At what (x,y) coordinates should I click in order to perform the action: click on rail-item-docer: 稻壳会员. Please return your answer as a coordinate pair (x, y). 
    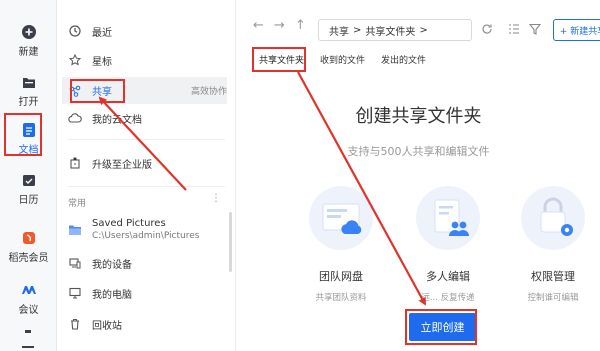
    Looking at the image, I should click on (28, 250).